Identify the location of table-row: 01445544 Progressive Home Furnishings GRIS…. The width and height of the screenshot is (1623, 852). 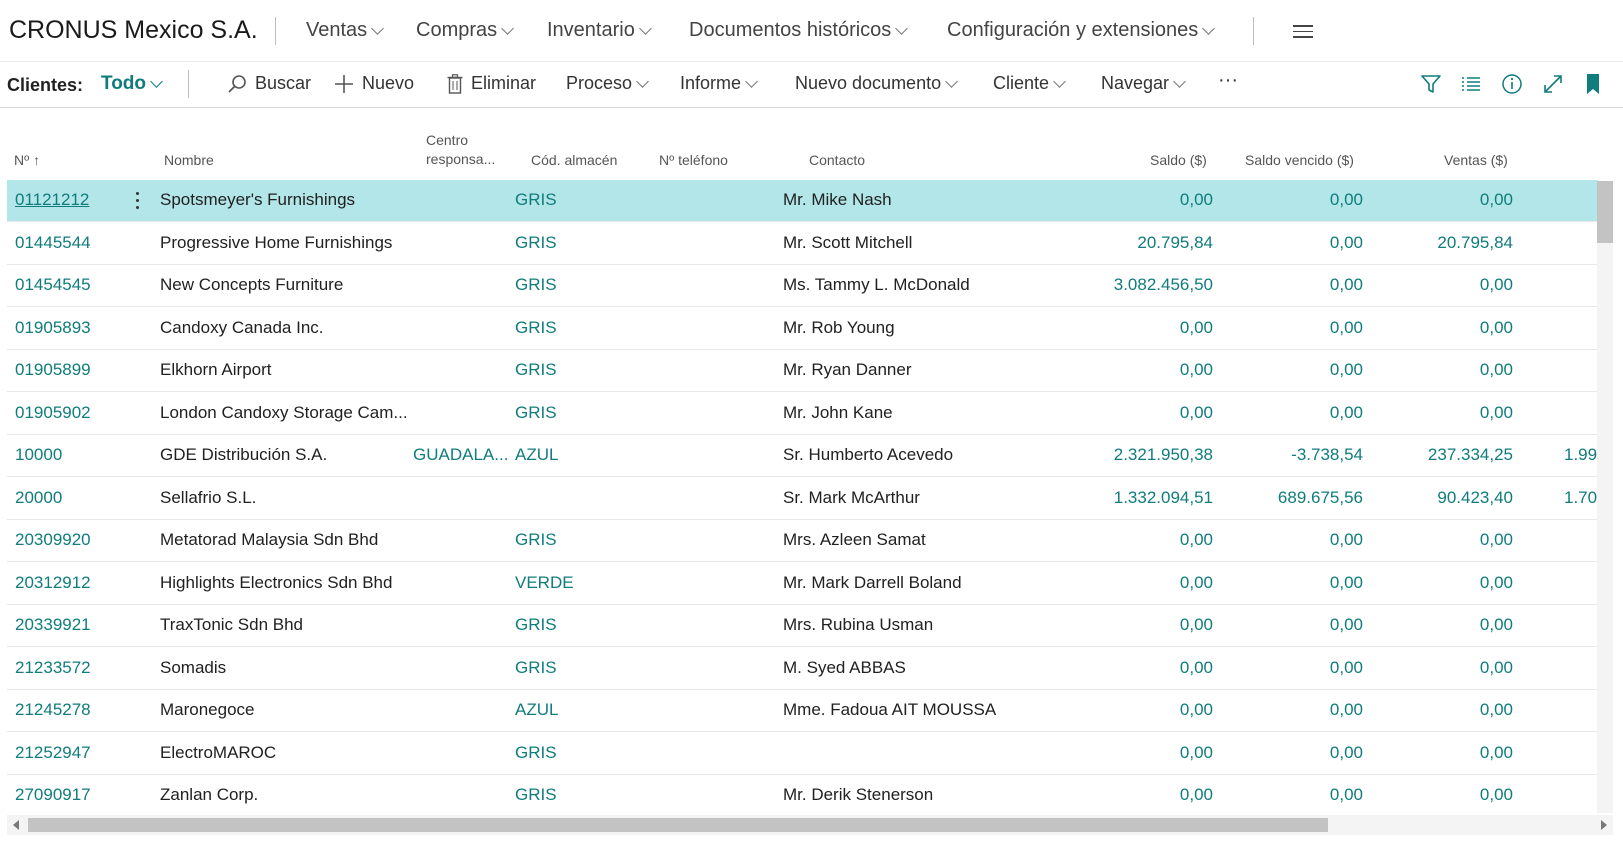
(802, 244).